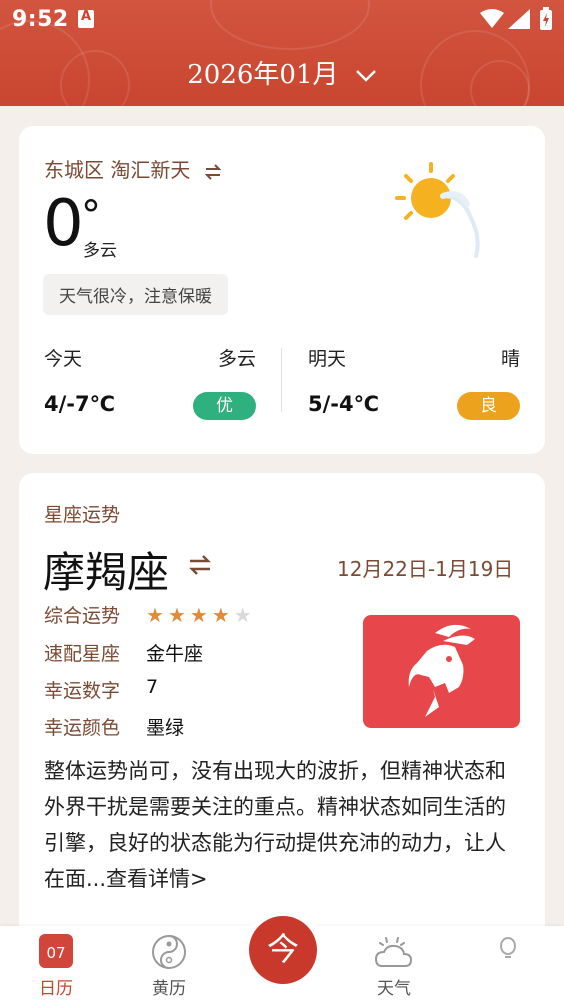 Image resolution: width=564 pixels, height=1004 pixels. What do you see at coordinates (82, 728) in the screenshot?
I see `lucky-color-label: 幸运颜色` at bounding box center [82, 728].